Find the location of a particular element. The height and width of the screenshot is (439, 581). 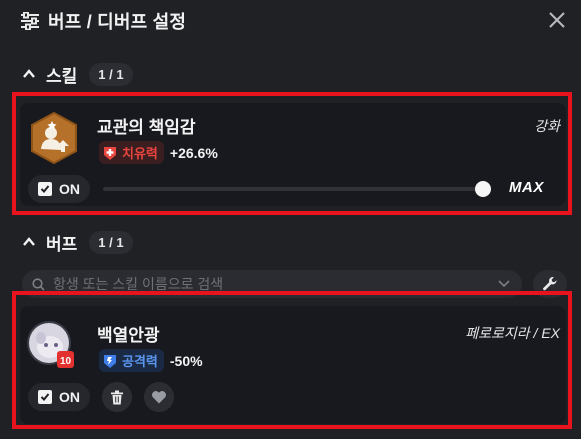

sliders-icon is located at coordinates (30, 21).